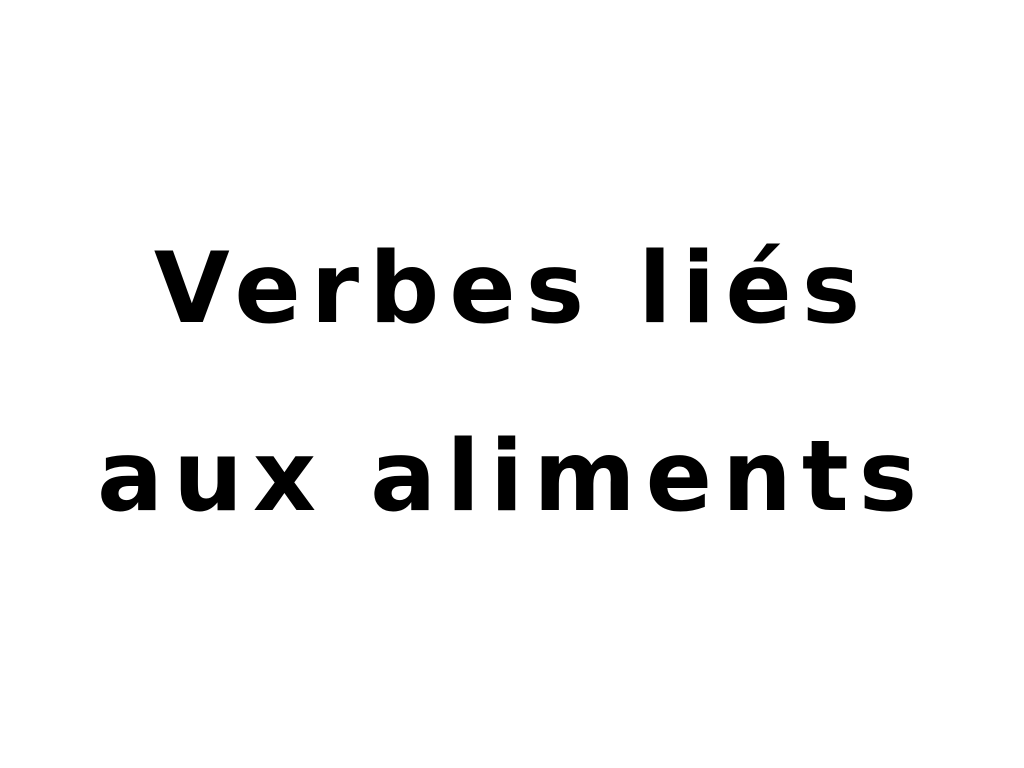  Describe the element at coordinates (512, 477) in the screenshot. I see `slide-title-line-2: aux aliments` at that location.